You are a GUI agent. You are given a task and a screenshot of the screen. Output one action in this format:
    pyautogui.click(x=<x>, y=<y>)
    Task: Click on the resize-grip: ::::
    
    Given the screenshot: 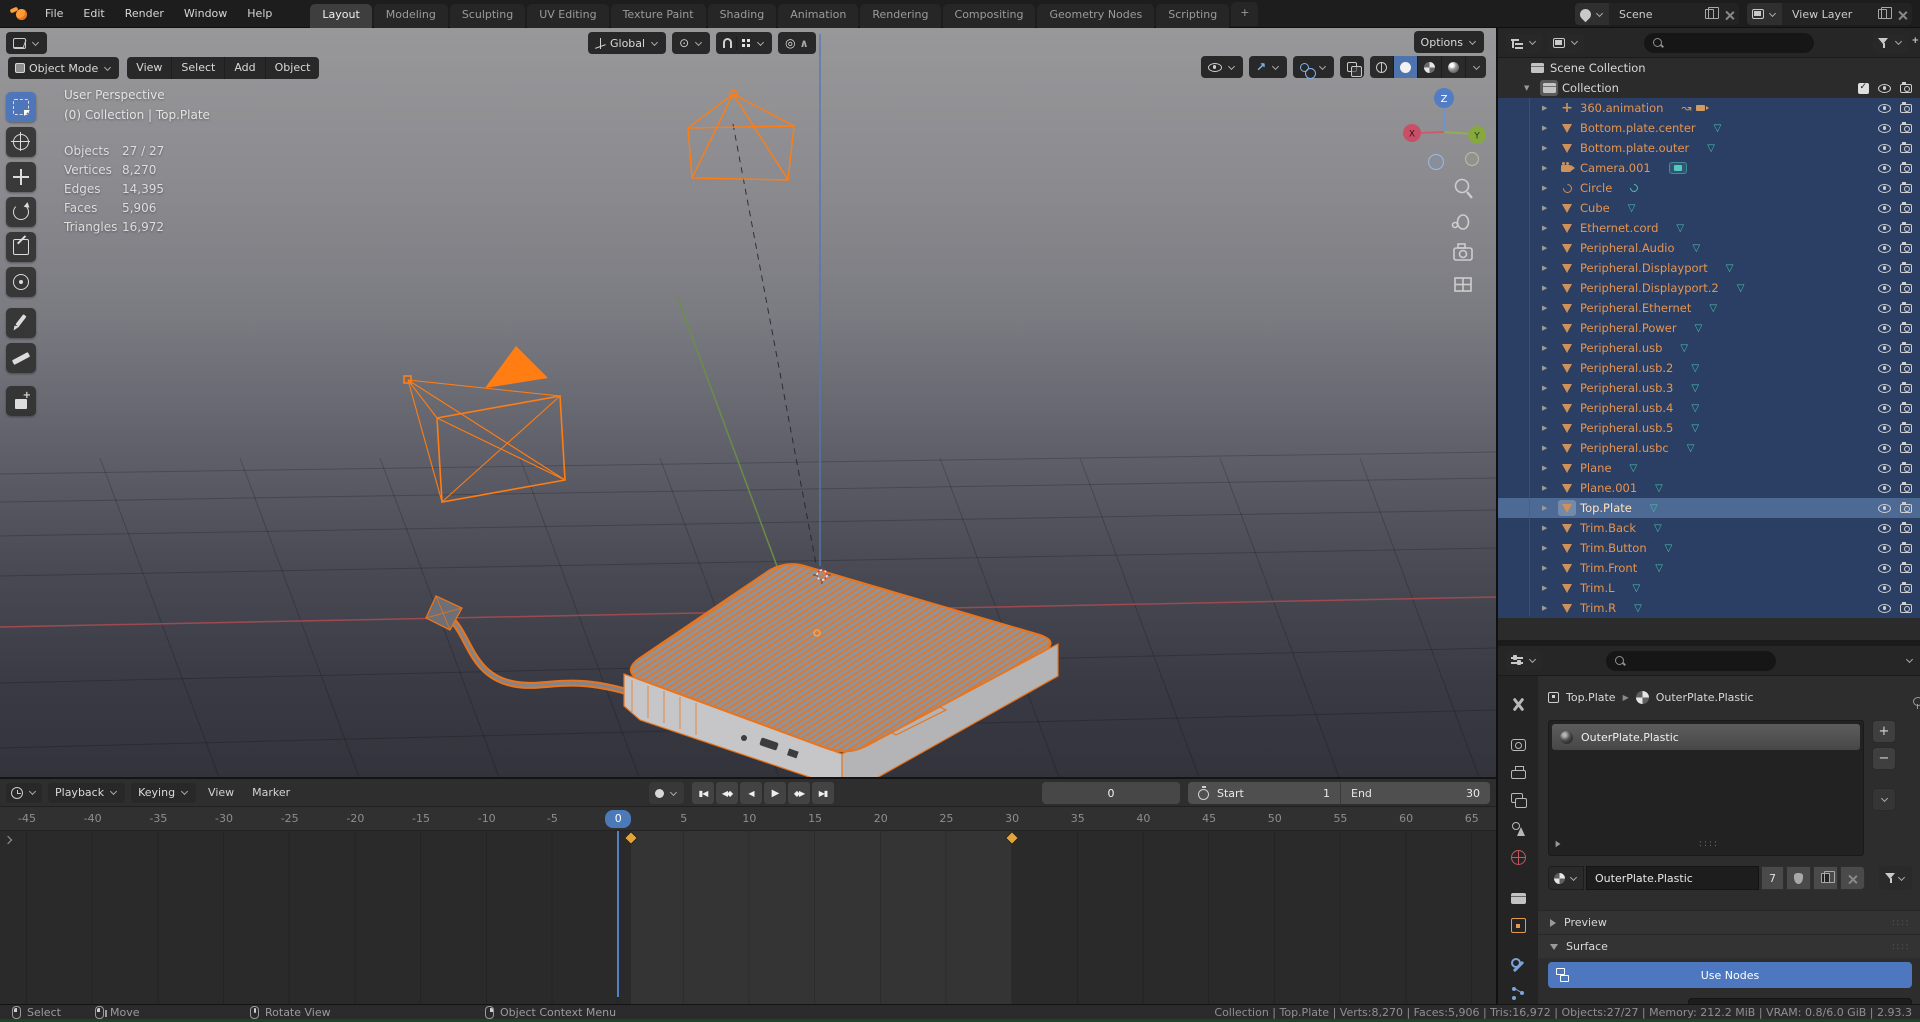 What is the action you would take?
    pyautogui.click(x=1709, y=844)
    